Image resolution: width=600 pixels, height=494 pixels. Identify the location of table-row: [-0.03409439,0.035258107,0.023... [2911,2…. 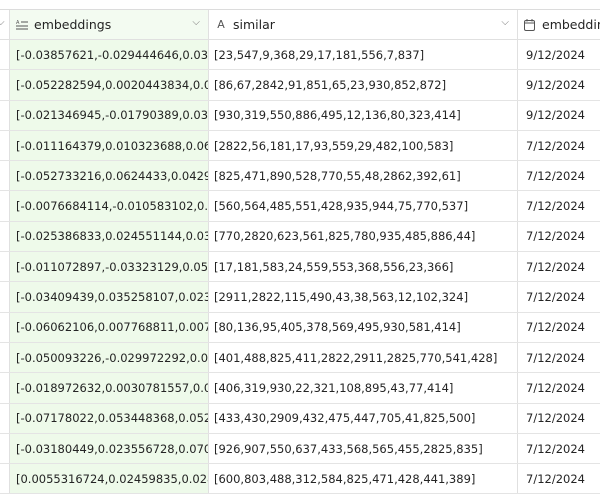
(300, 297).